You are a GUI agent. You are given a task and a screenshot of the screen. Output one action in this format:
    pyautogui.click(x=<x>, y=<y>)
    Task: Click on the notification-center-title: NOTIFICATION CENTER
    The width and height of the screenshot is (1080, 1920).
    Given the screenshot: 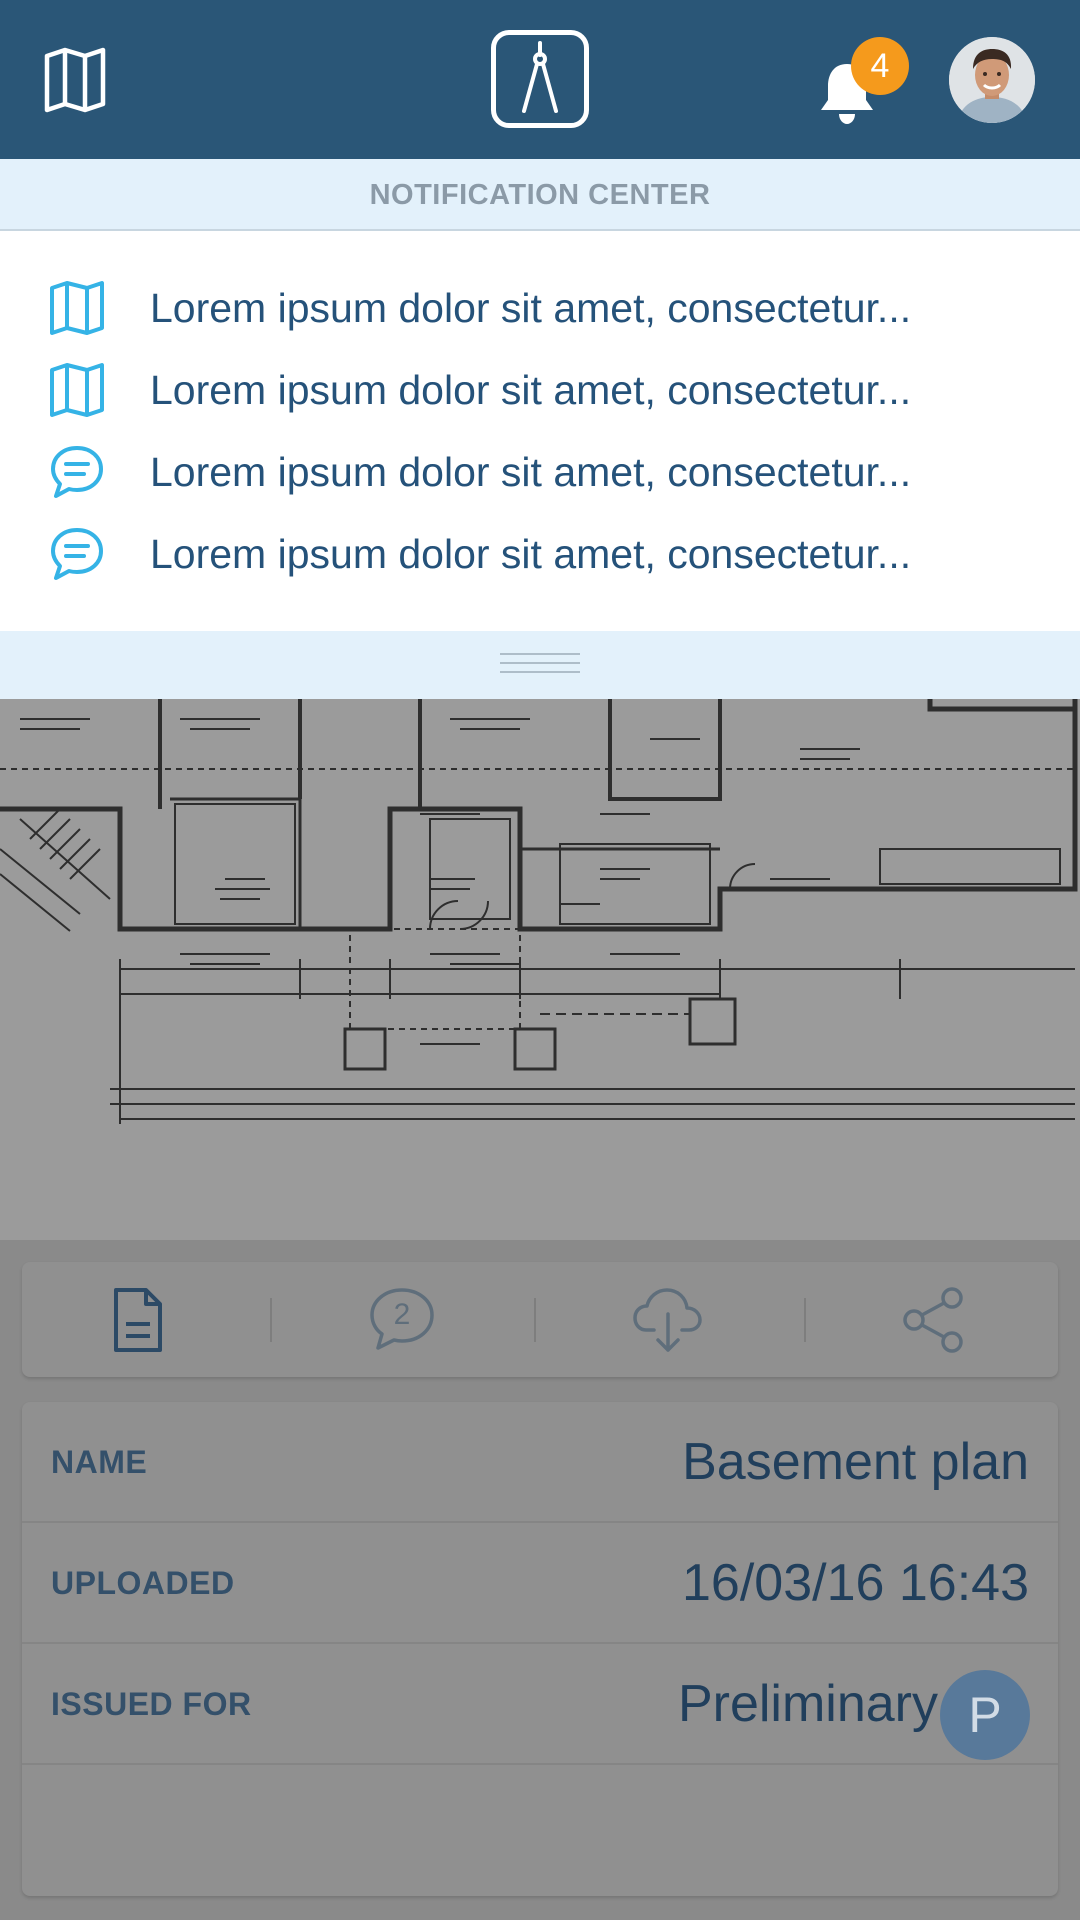 What is the action you would take?
    pyautogui.click(x=540, y=195)
    